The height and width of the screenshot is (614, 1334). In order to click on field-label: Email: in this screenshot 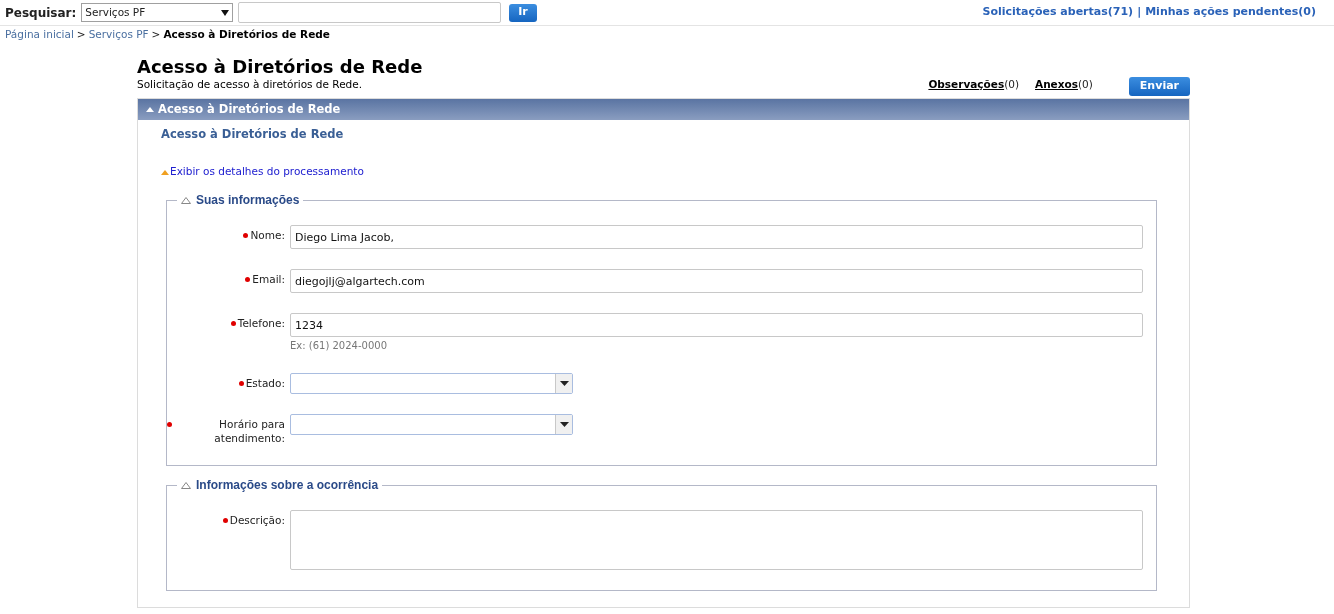, I will do `click(268, 279)`.